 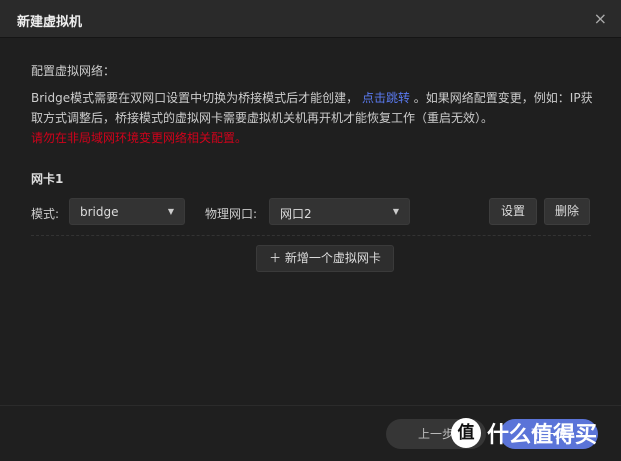 I want to click on divider, so click(x=311, y=235).